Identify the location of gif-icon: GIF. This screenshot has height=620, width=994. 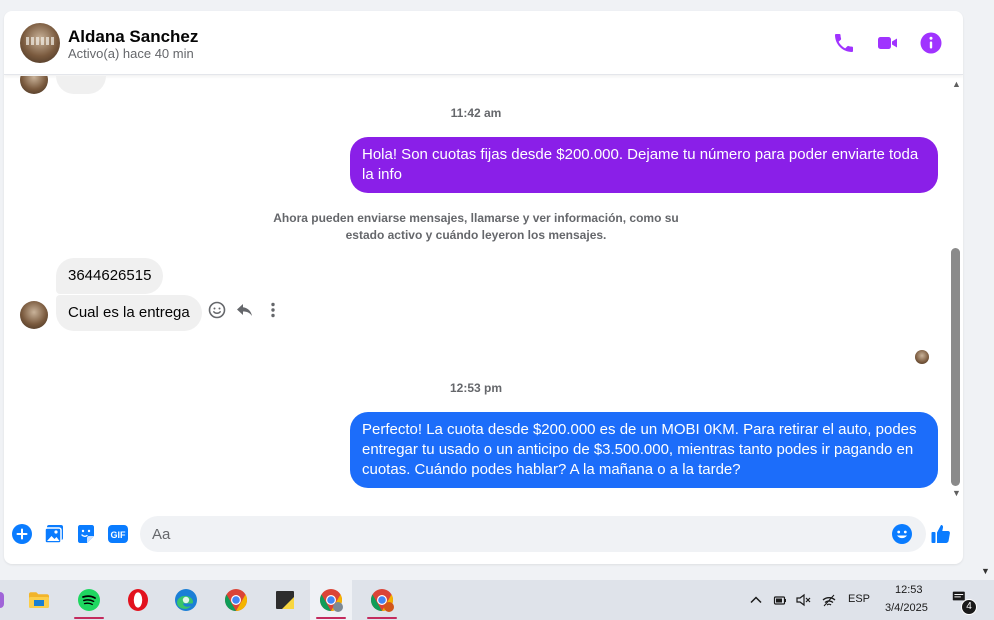
(118, 534).